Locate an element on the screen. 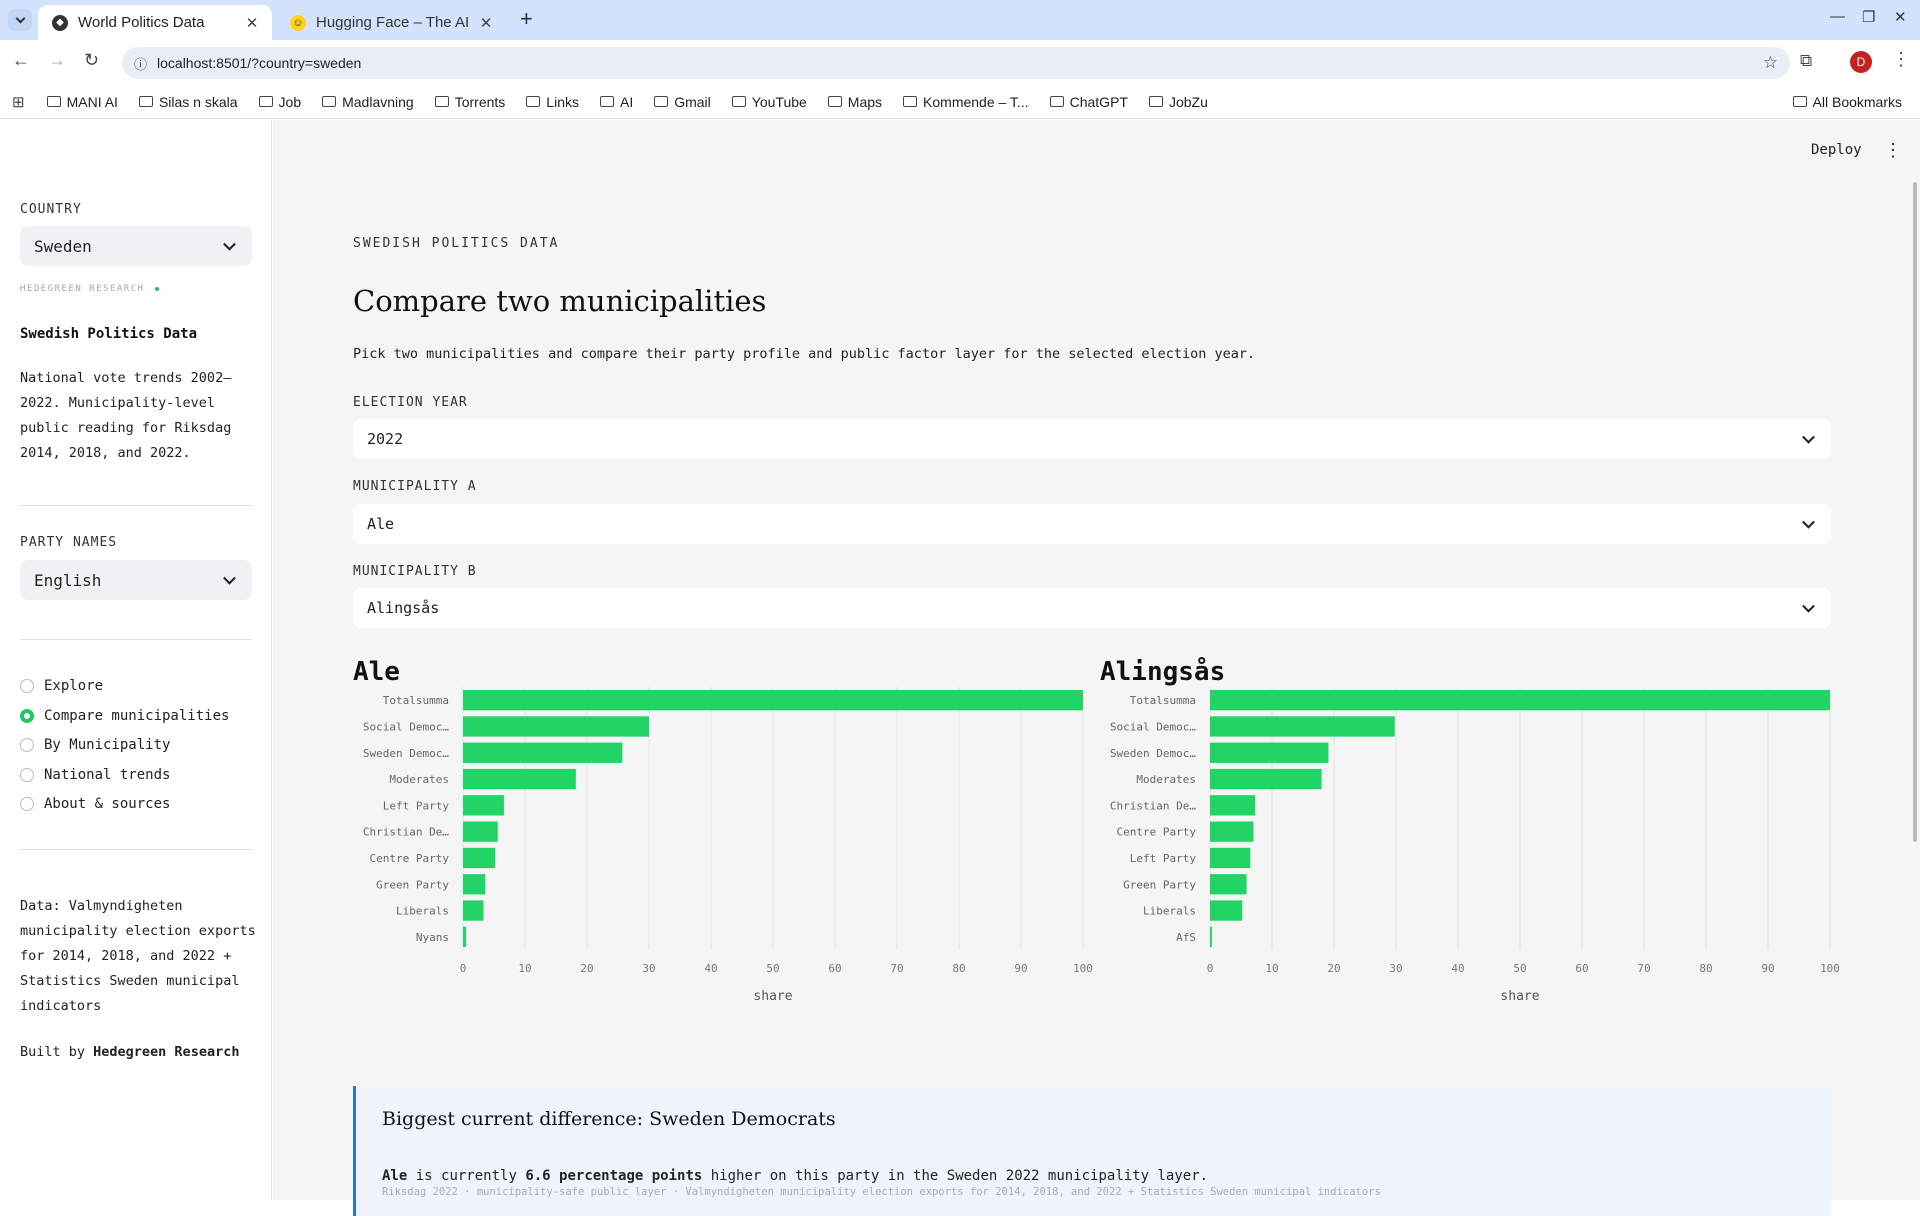  bookmark-item: Madlavning is located at coordinates (368, 102).